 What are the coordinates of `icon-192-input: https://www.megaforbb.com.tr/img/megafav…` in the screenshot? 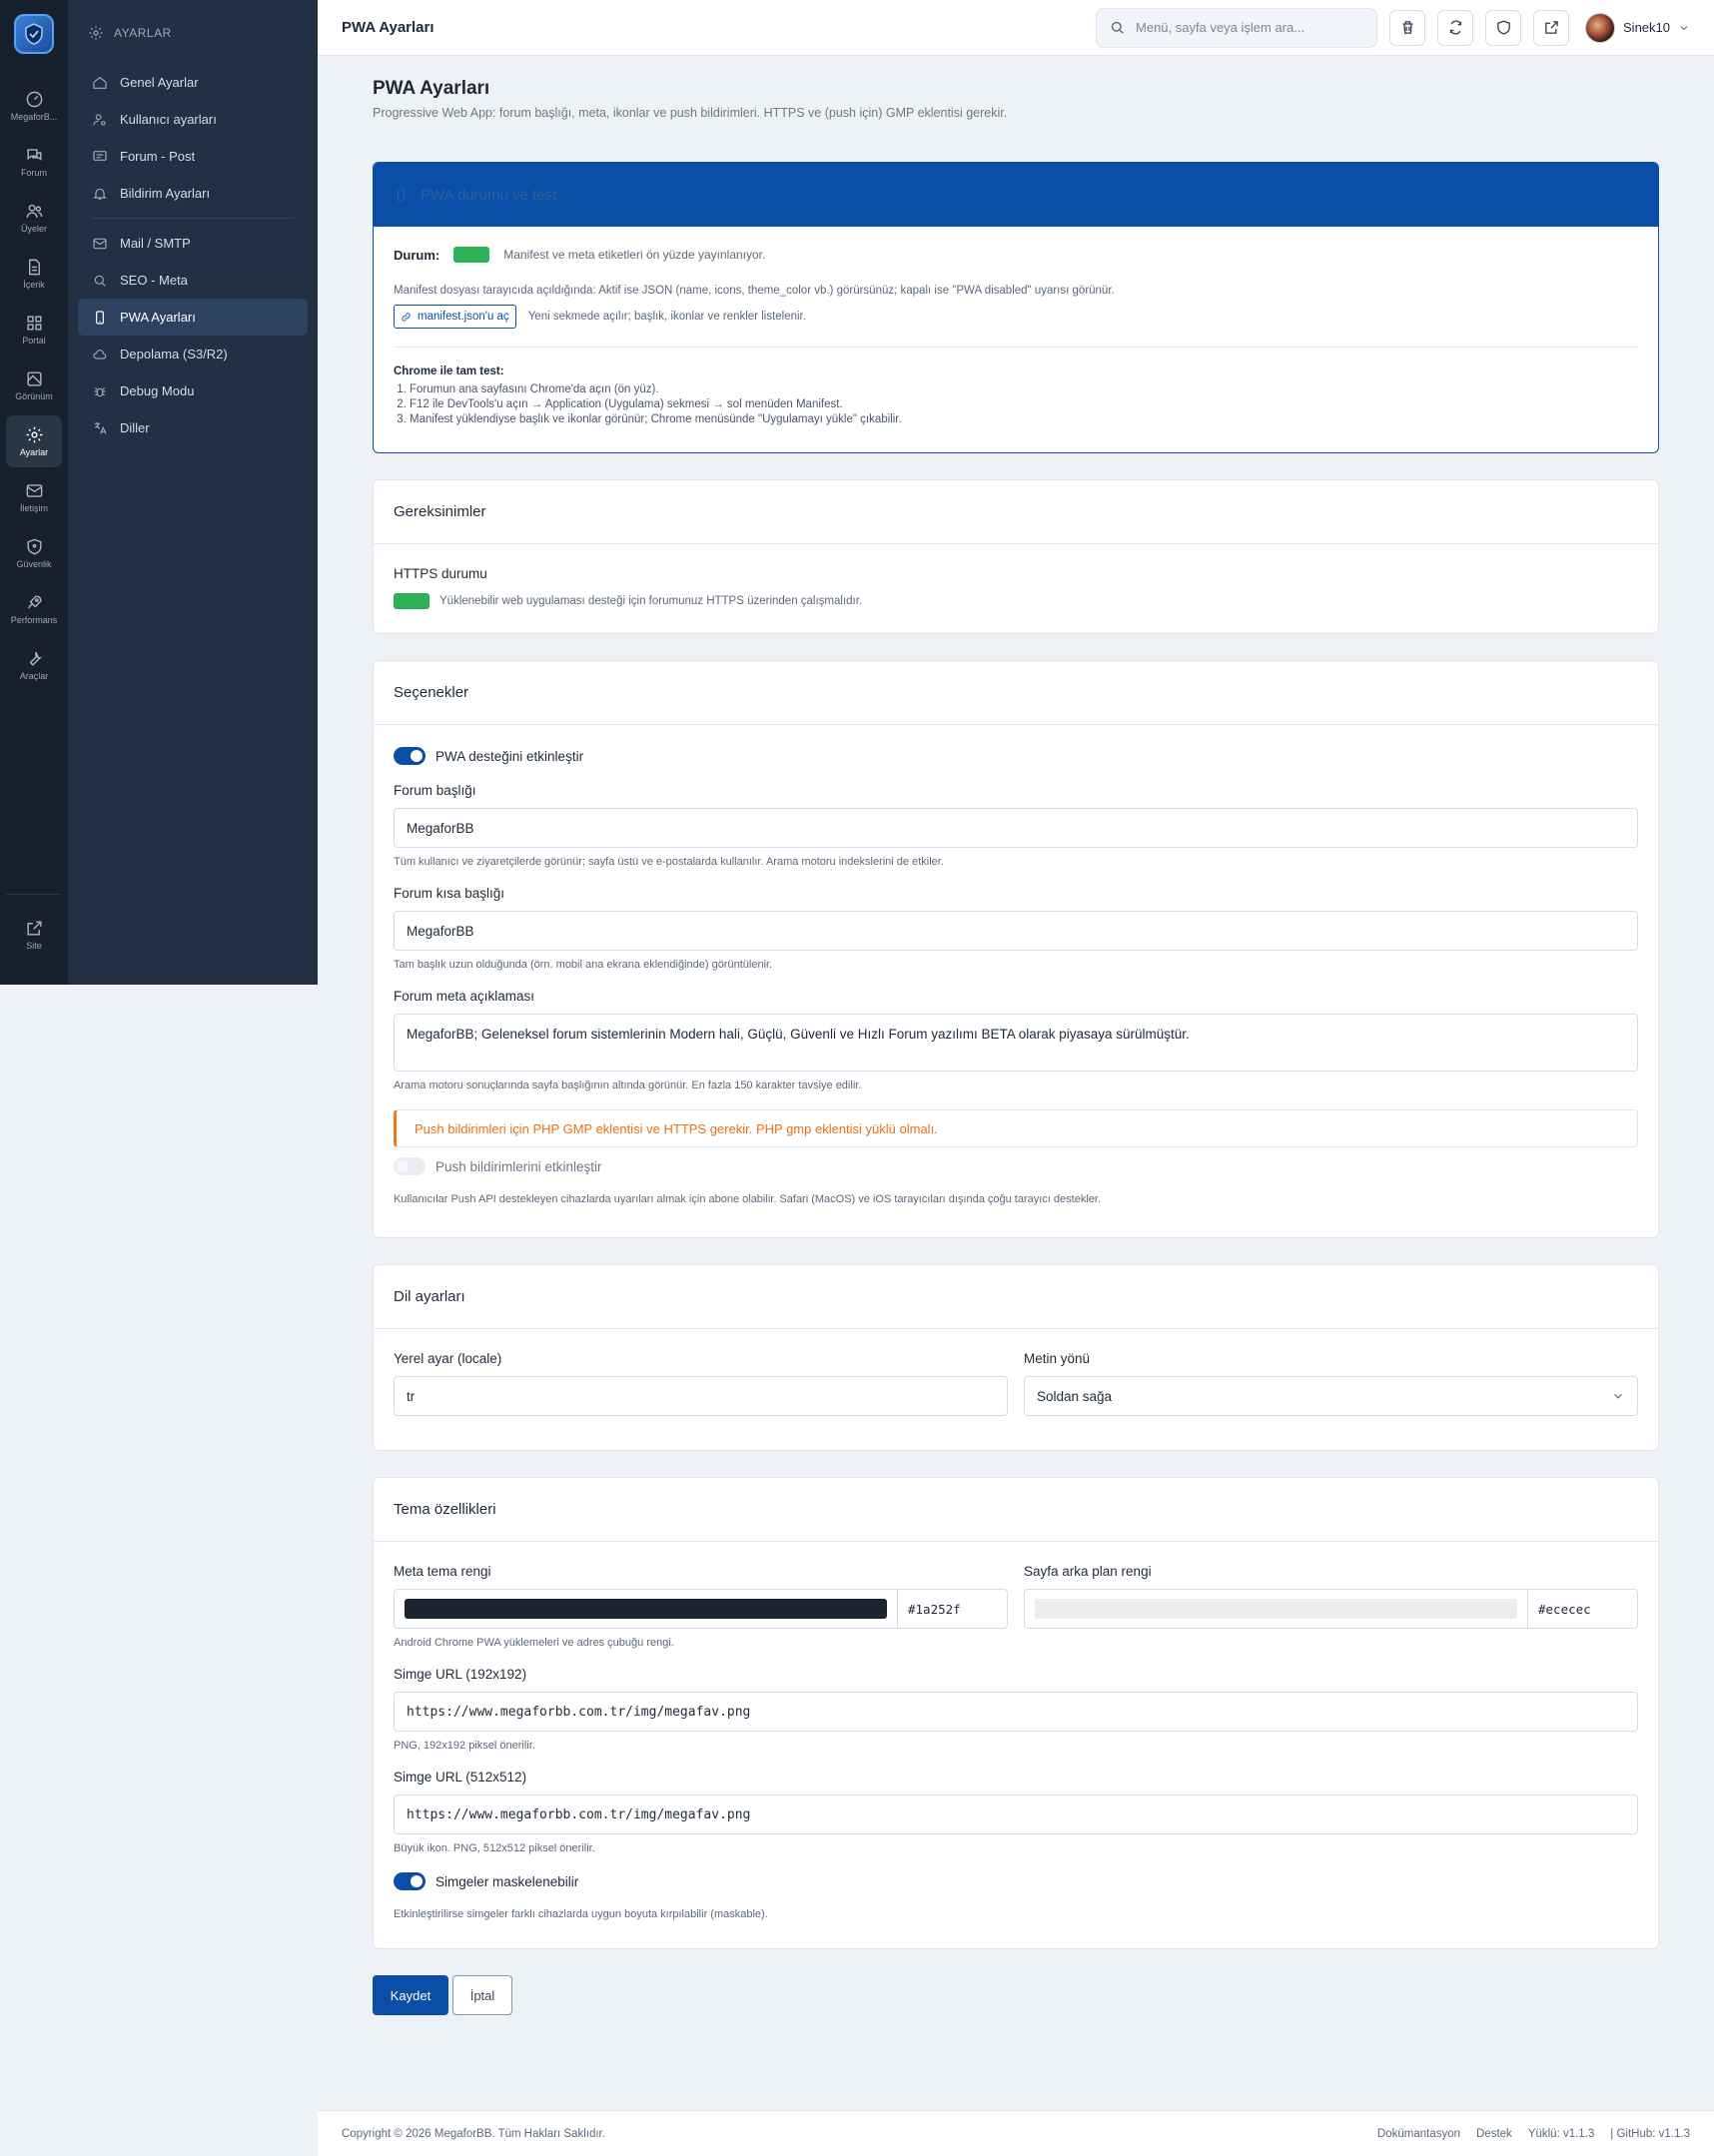 It's located at (1016, 1712).